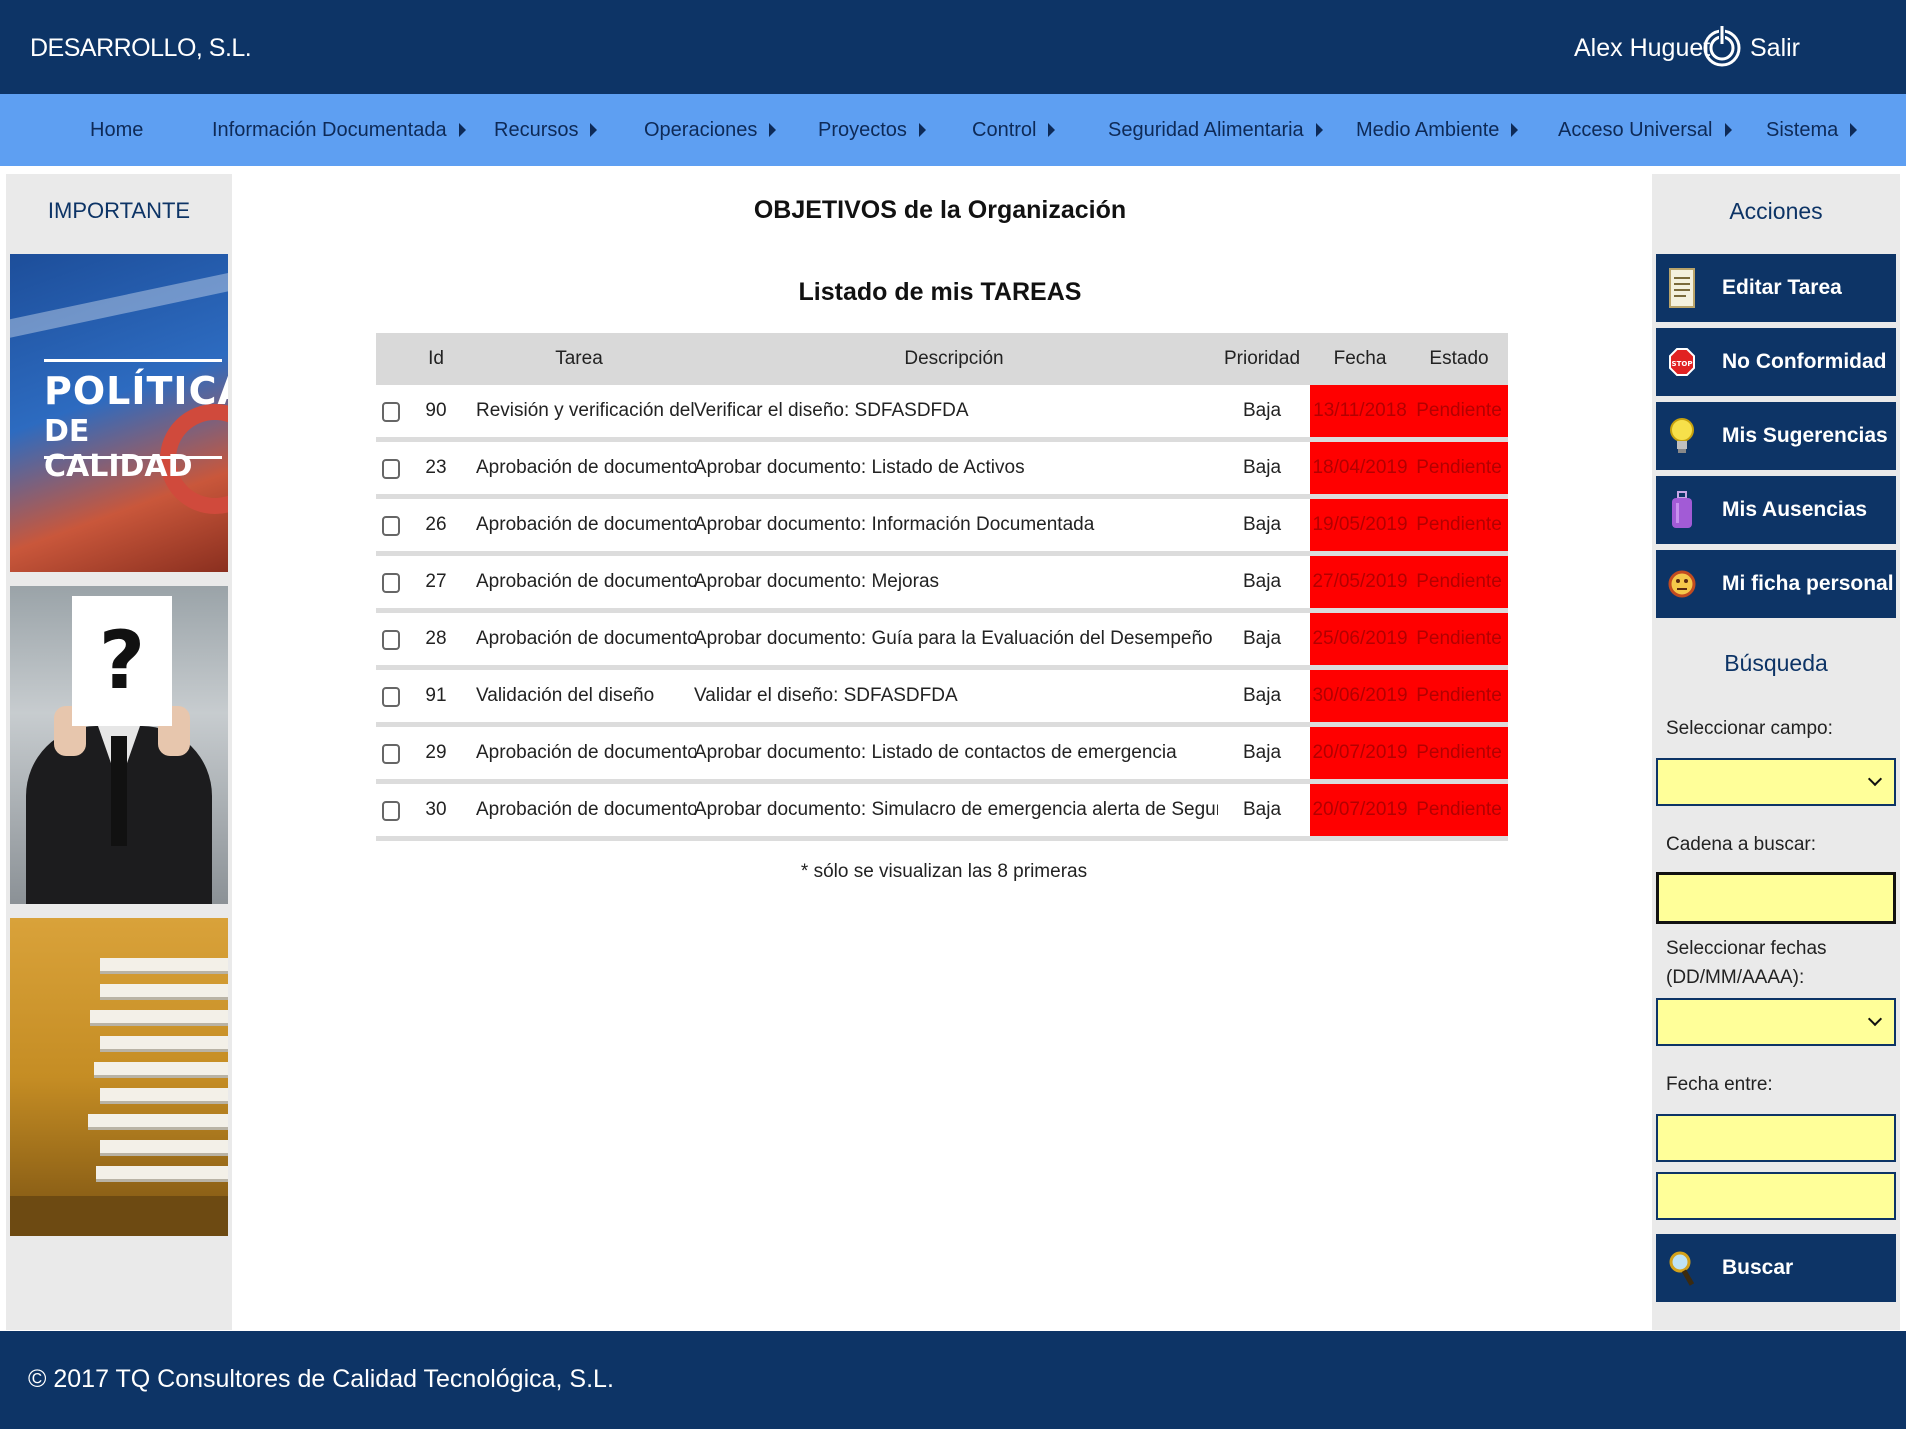  What do you see at coordinates (1776, 510) in the screenshot?
I see `absences-button: Mis Ausencias` at bounding box center [1776, 510].